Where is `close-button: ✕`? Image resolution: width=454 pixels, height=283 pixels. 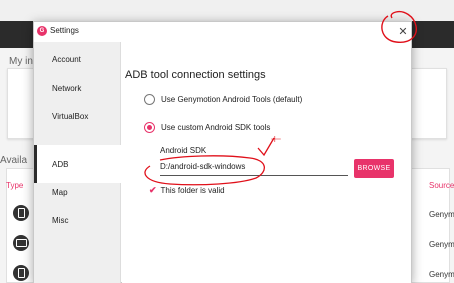 close-button: ✕ is located at coordinates (403, 31).